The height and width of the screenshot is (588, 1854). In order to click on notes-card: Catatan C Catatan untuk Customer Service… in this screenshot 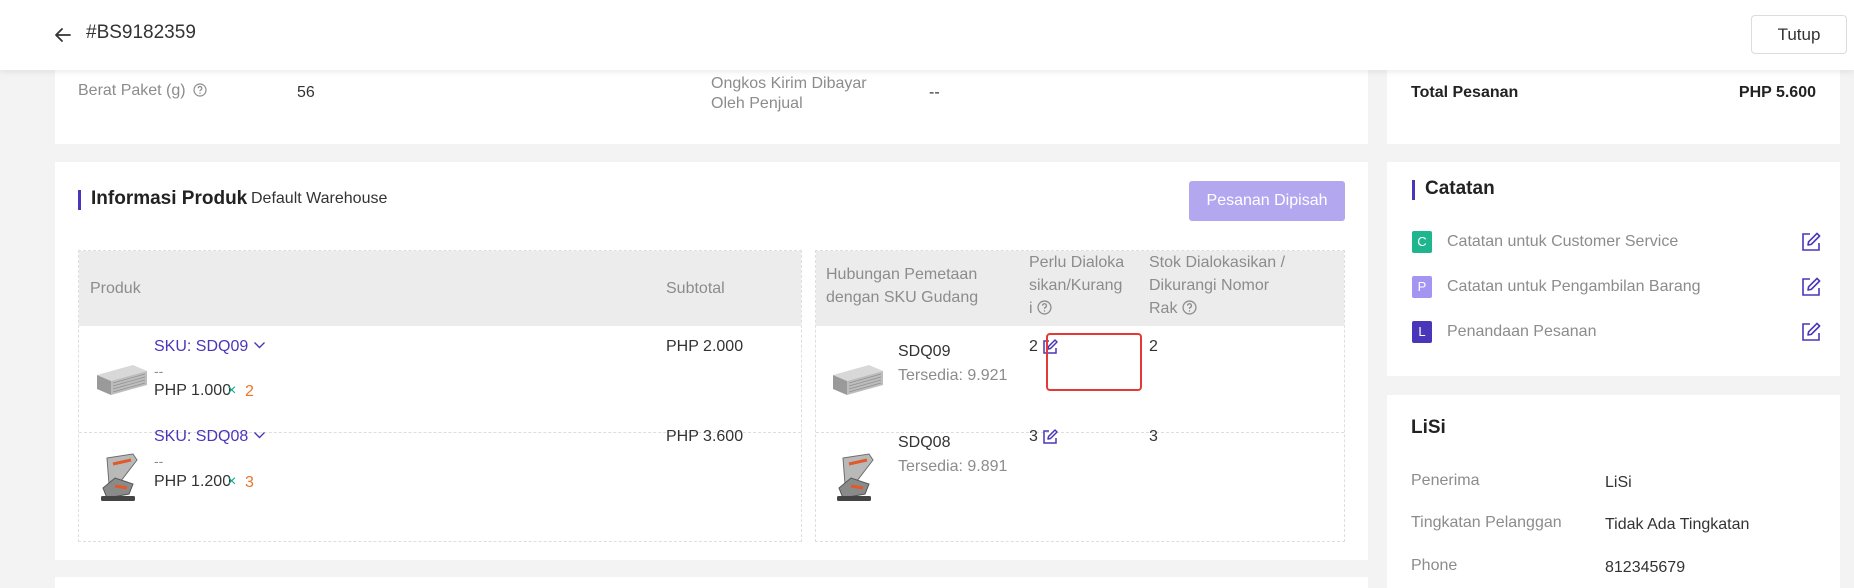, I will do `click(1613, 269)`.